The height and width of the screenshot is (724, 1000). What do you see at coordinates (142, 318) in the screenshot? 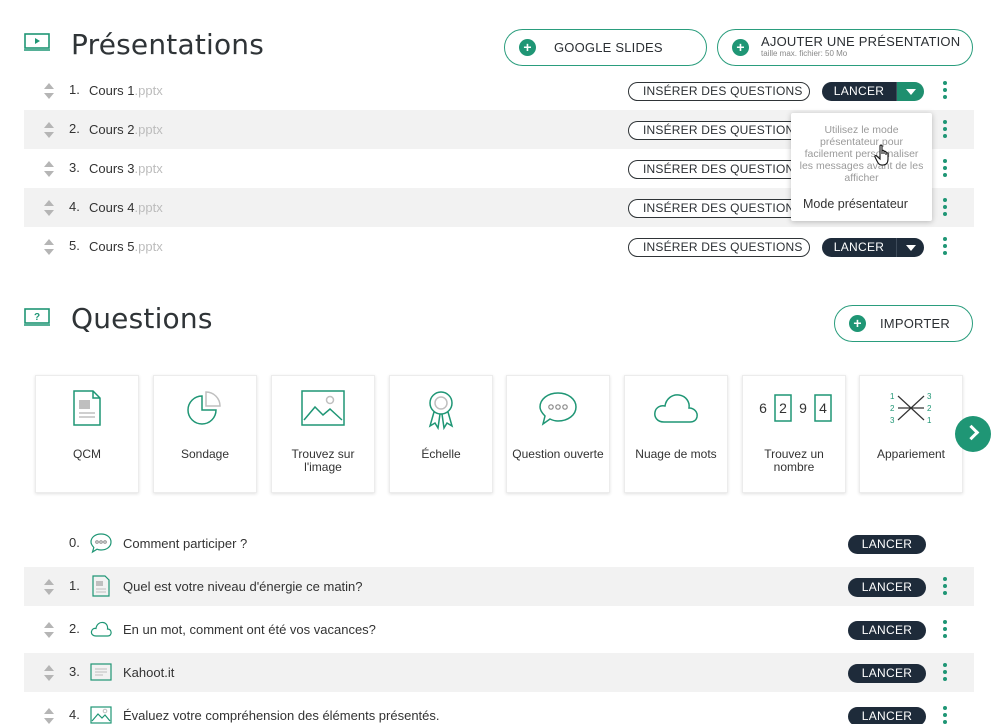
I see `questions-title: Questions` at bounding box center [142, 318].